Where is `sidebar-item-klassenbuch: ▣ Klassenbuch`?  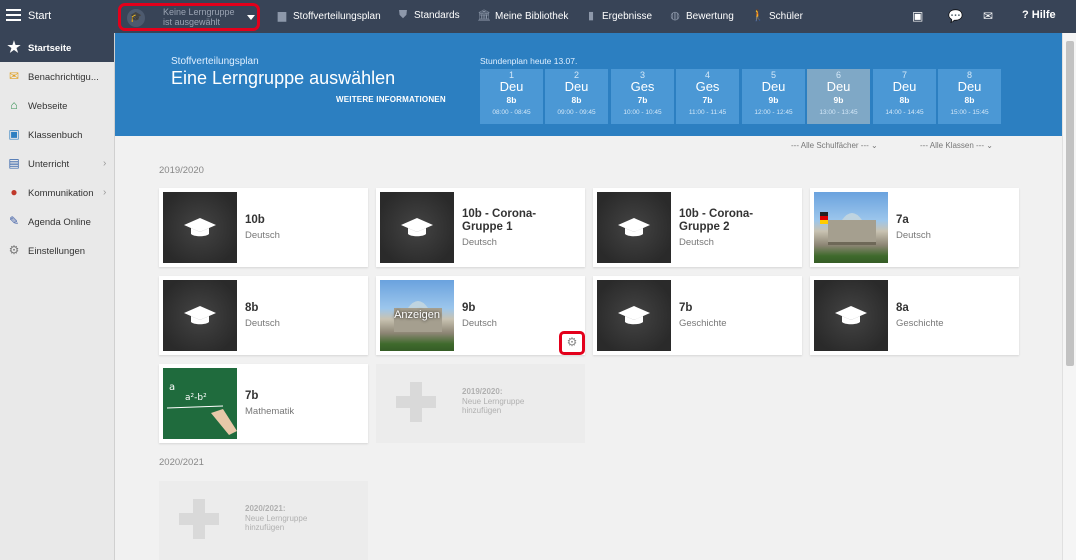 sidebar-item-klassenbuch: ▣ Klassenbuch is located at coordinates (57, 134).